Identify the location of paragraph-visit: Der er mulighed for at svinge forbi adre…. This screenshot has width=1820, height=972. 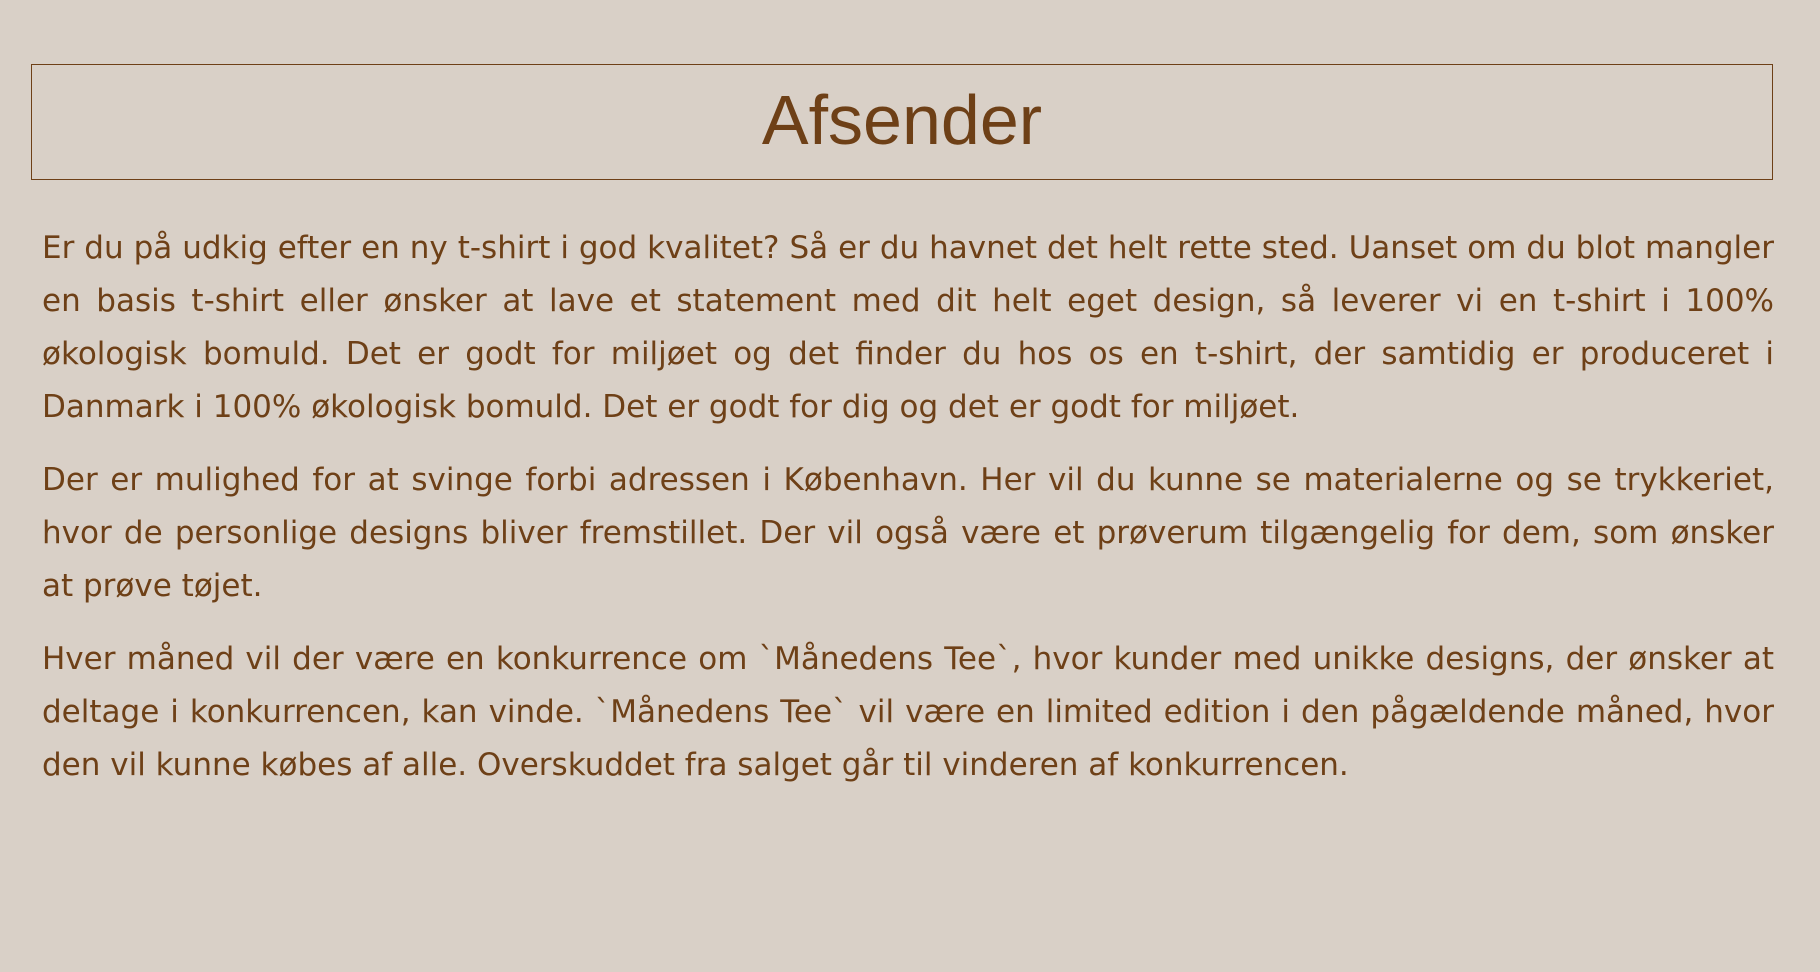
(908, 533).